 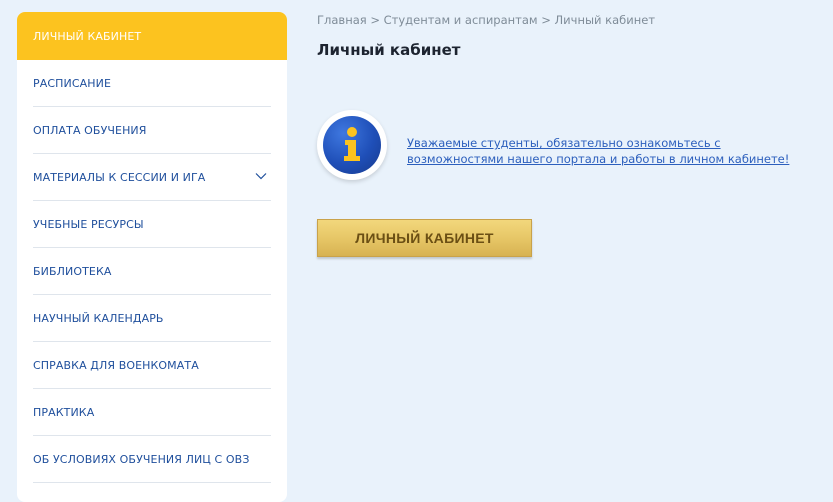 What do you see at coordinates (152, 271) in the screenshot?
I see `sidebar-item-library: БИБЛИОТЕКА` at bounding box center [152, 271].